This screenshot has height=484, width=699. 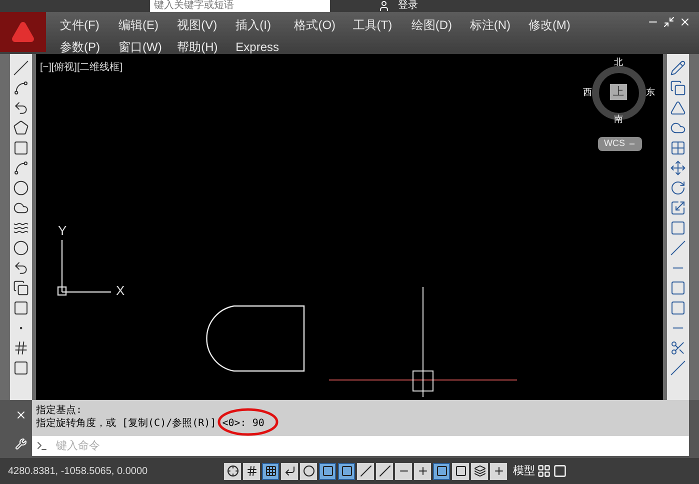 What do you see at coordinates (248, 422) in the screenshot?
I see `ellipse-annotation` at bounding box center [248, 422].